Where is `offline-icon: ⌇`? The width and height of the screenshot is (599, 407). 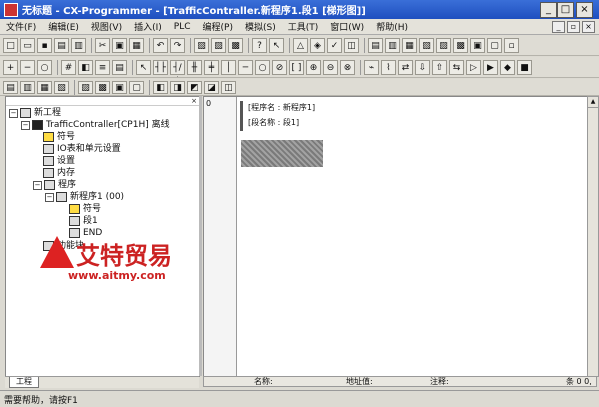
offline-icon: ⌇ is located at coordinates (388, 67).